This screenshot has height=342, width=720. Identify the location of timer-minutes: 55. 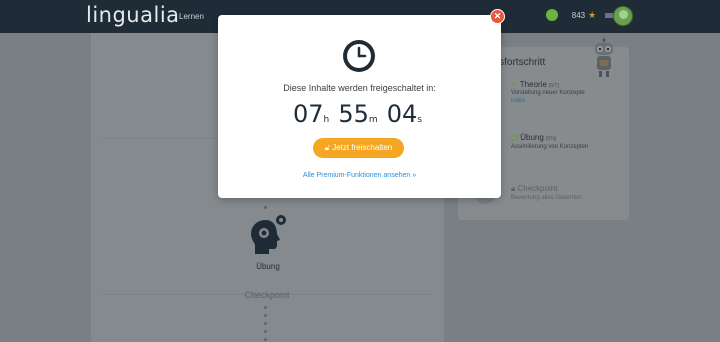
(353, 114).